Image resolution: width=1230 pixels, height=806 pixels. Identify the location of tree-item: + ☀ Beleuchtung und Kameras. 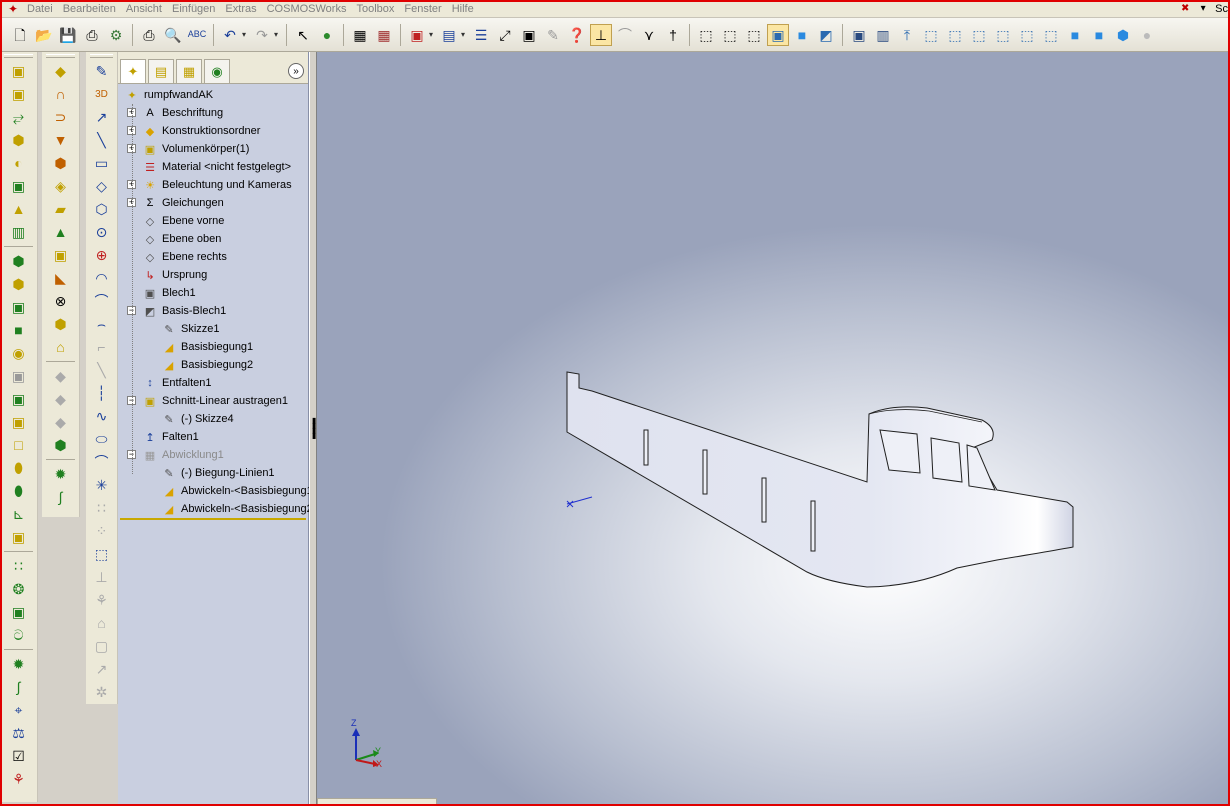
(213, 185).